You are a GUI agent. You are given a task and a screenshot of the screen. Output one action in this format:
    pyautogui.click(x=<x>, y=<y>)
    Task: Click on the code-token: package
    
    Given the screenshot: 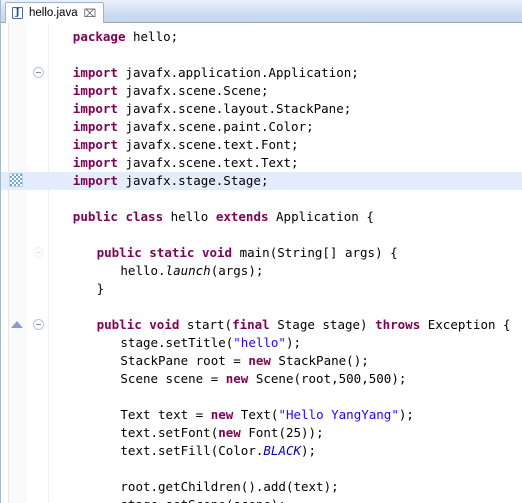 What is the action you would take?
    pyautogui.click(x=99, y=36)
    